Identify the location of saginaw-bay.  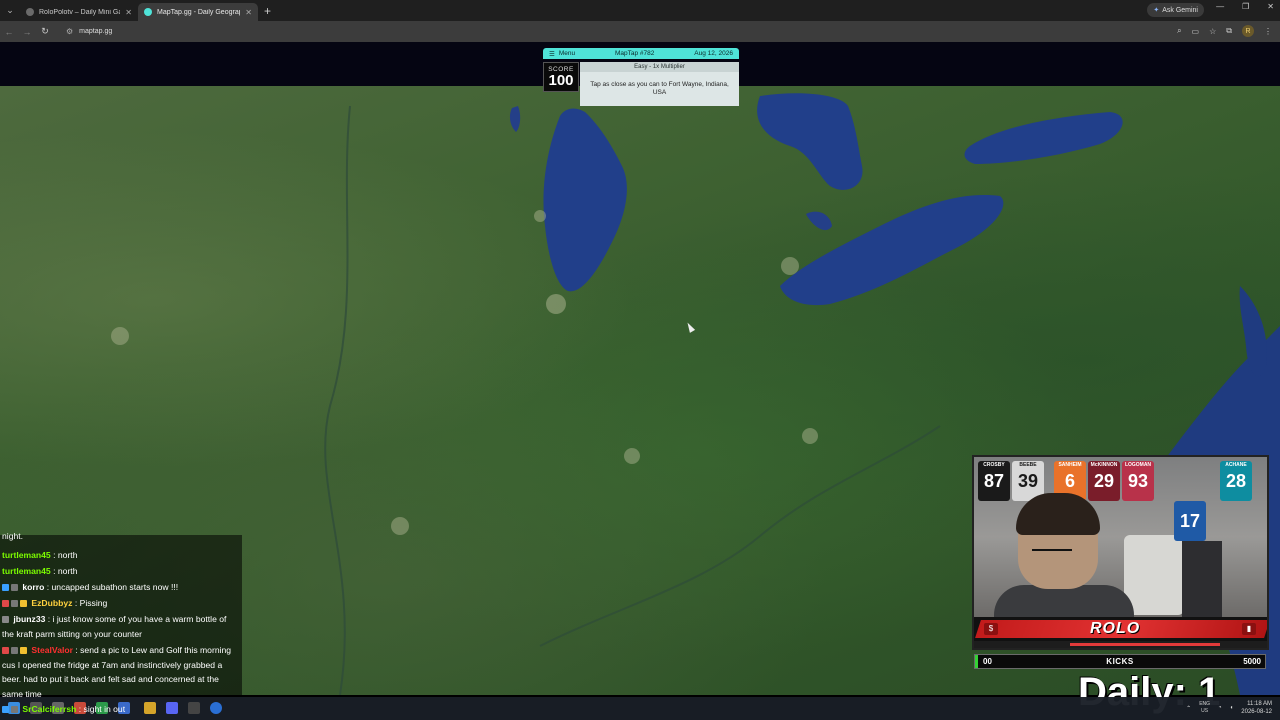
(819, 221).